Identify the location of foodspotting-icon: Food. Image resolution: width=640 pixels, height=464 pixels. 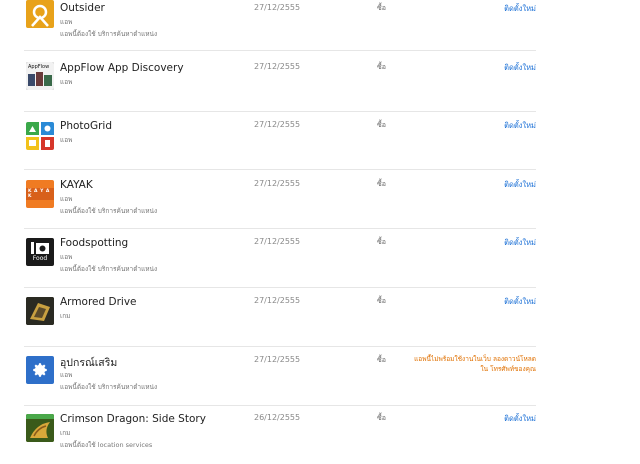
(40, 252).